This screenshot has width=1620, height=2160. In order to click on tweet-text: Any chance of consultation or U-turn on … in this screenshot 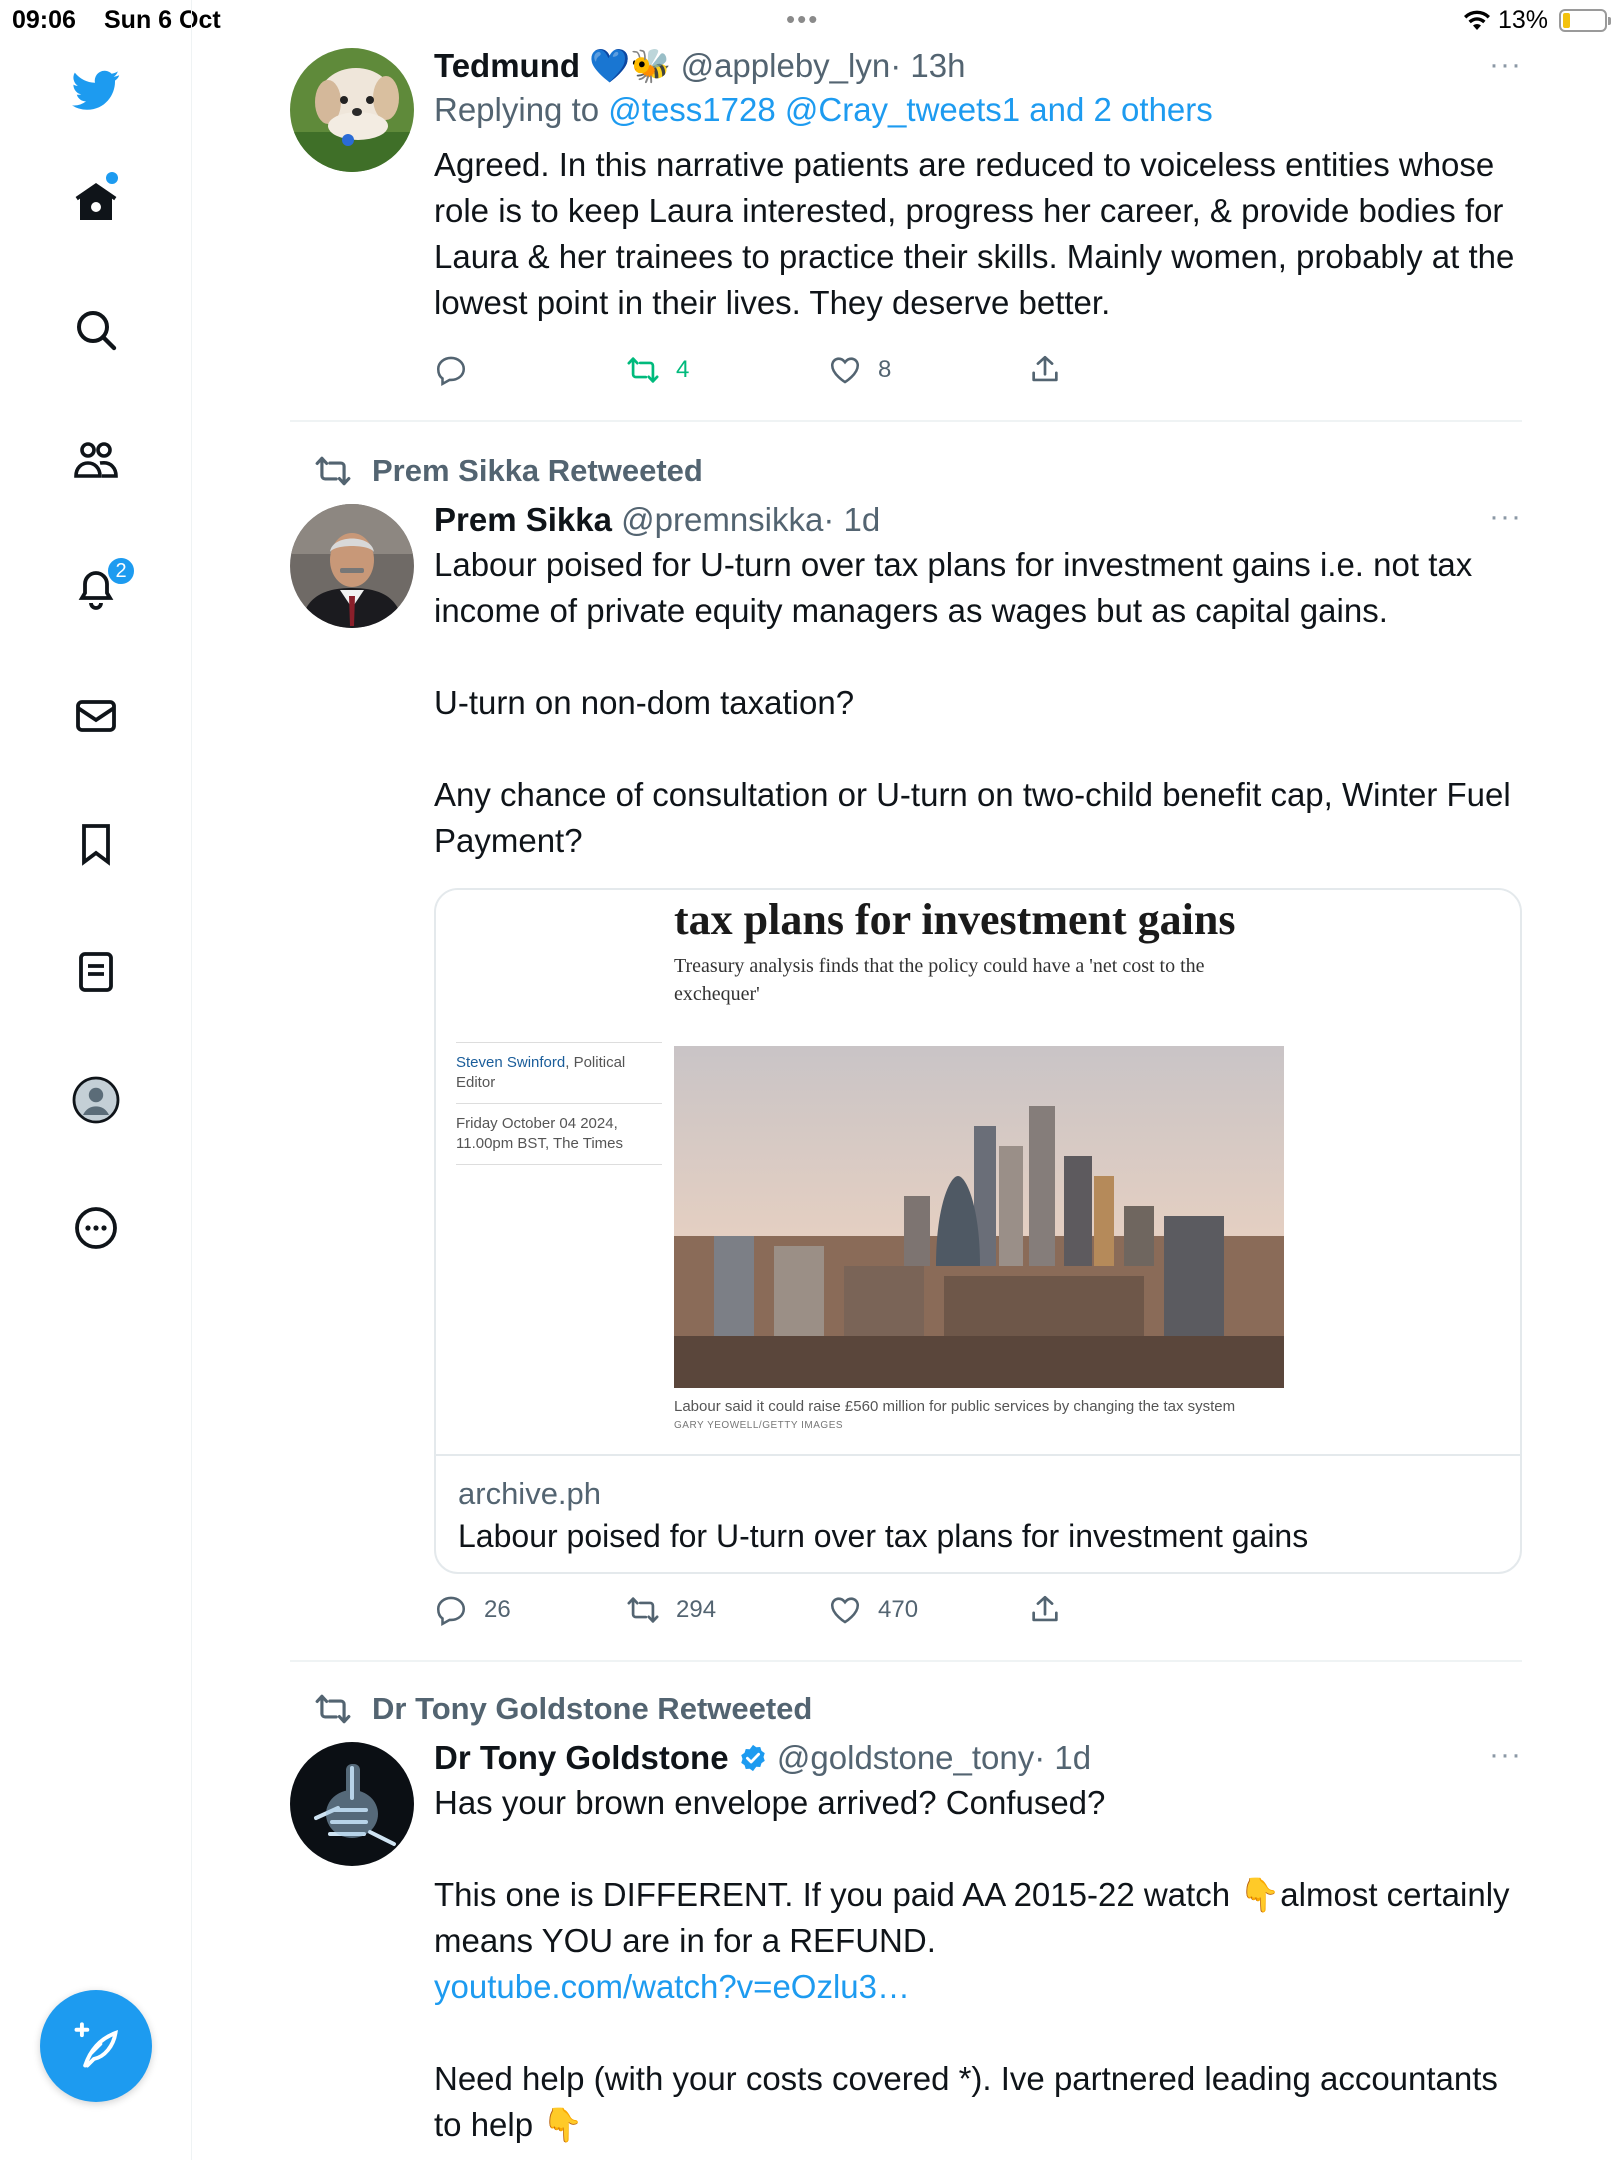, I will do `click(972, 817)`.